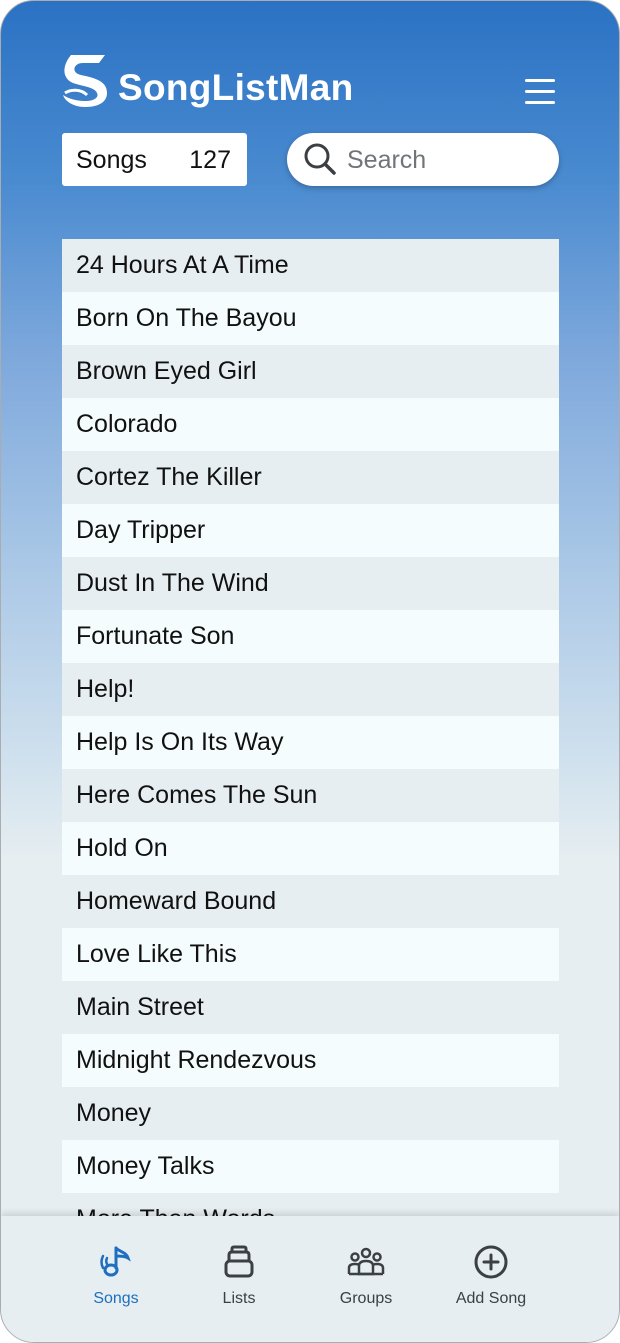 The width and height of the screenshot is (620, 1343). I want to click on song-row: Money Talks, so click(310, 1166).